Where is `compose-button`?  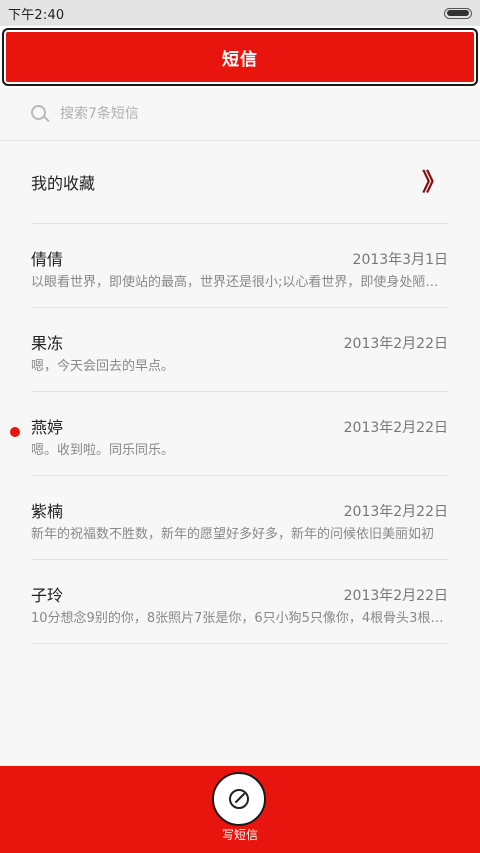
compose-button is located at coordinates (239, 799).